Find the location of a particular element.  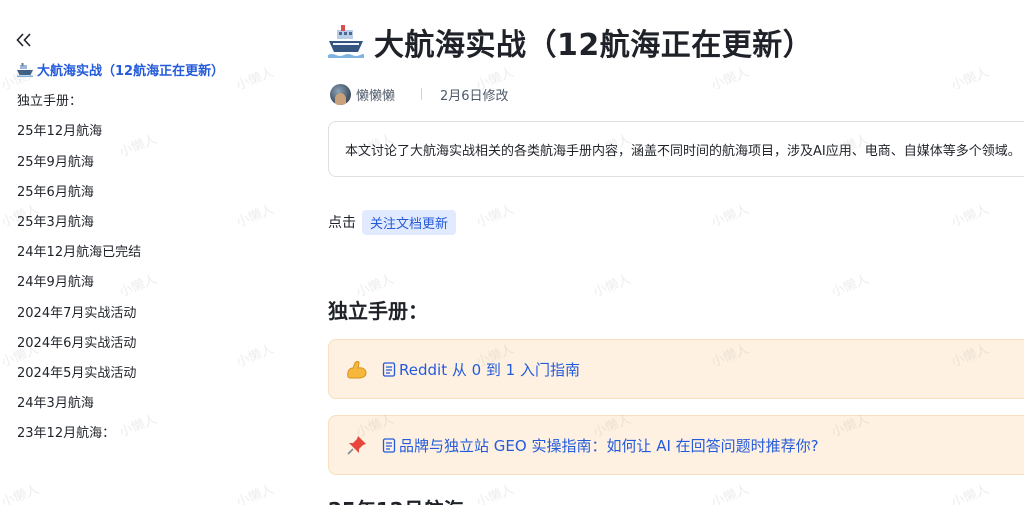

follow-doc-updates-button: 关注文档更新 is located at coordinates (409, 222).